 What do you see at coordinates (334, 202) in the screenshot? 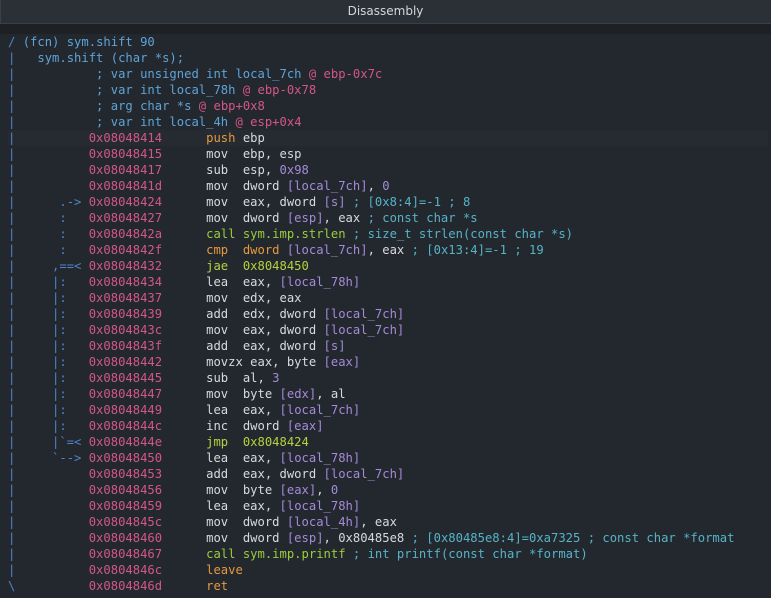
I see `instruction-operand: [s]` at bounding box center [334, 202].